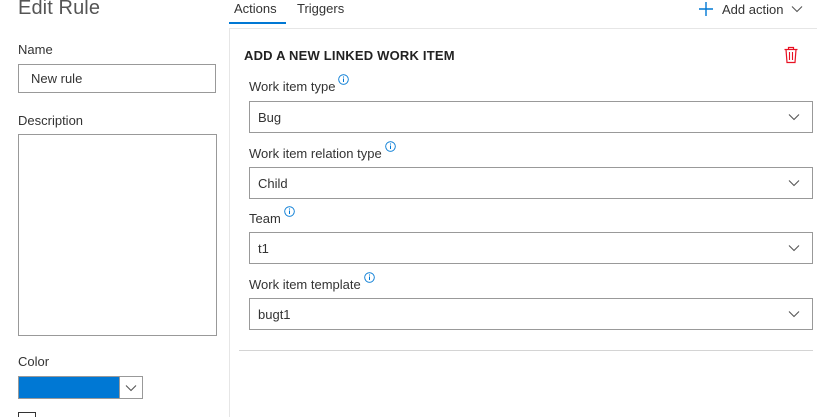 This screenshot has height=417, width=817. I want to click on delete-action-button, so click(791, 55).